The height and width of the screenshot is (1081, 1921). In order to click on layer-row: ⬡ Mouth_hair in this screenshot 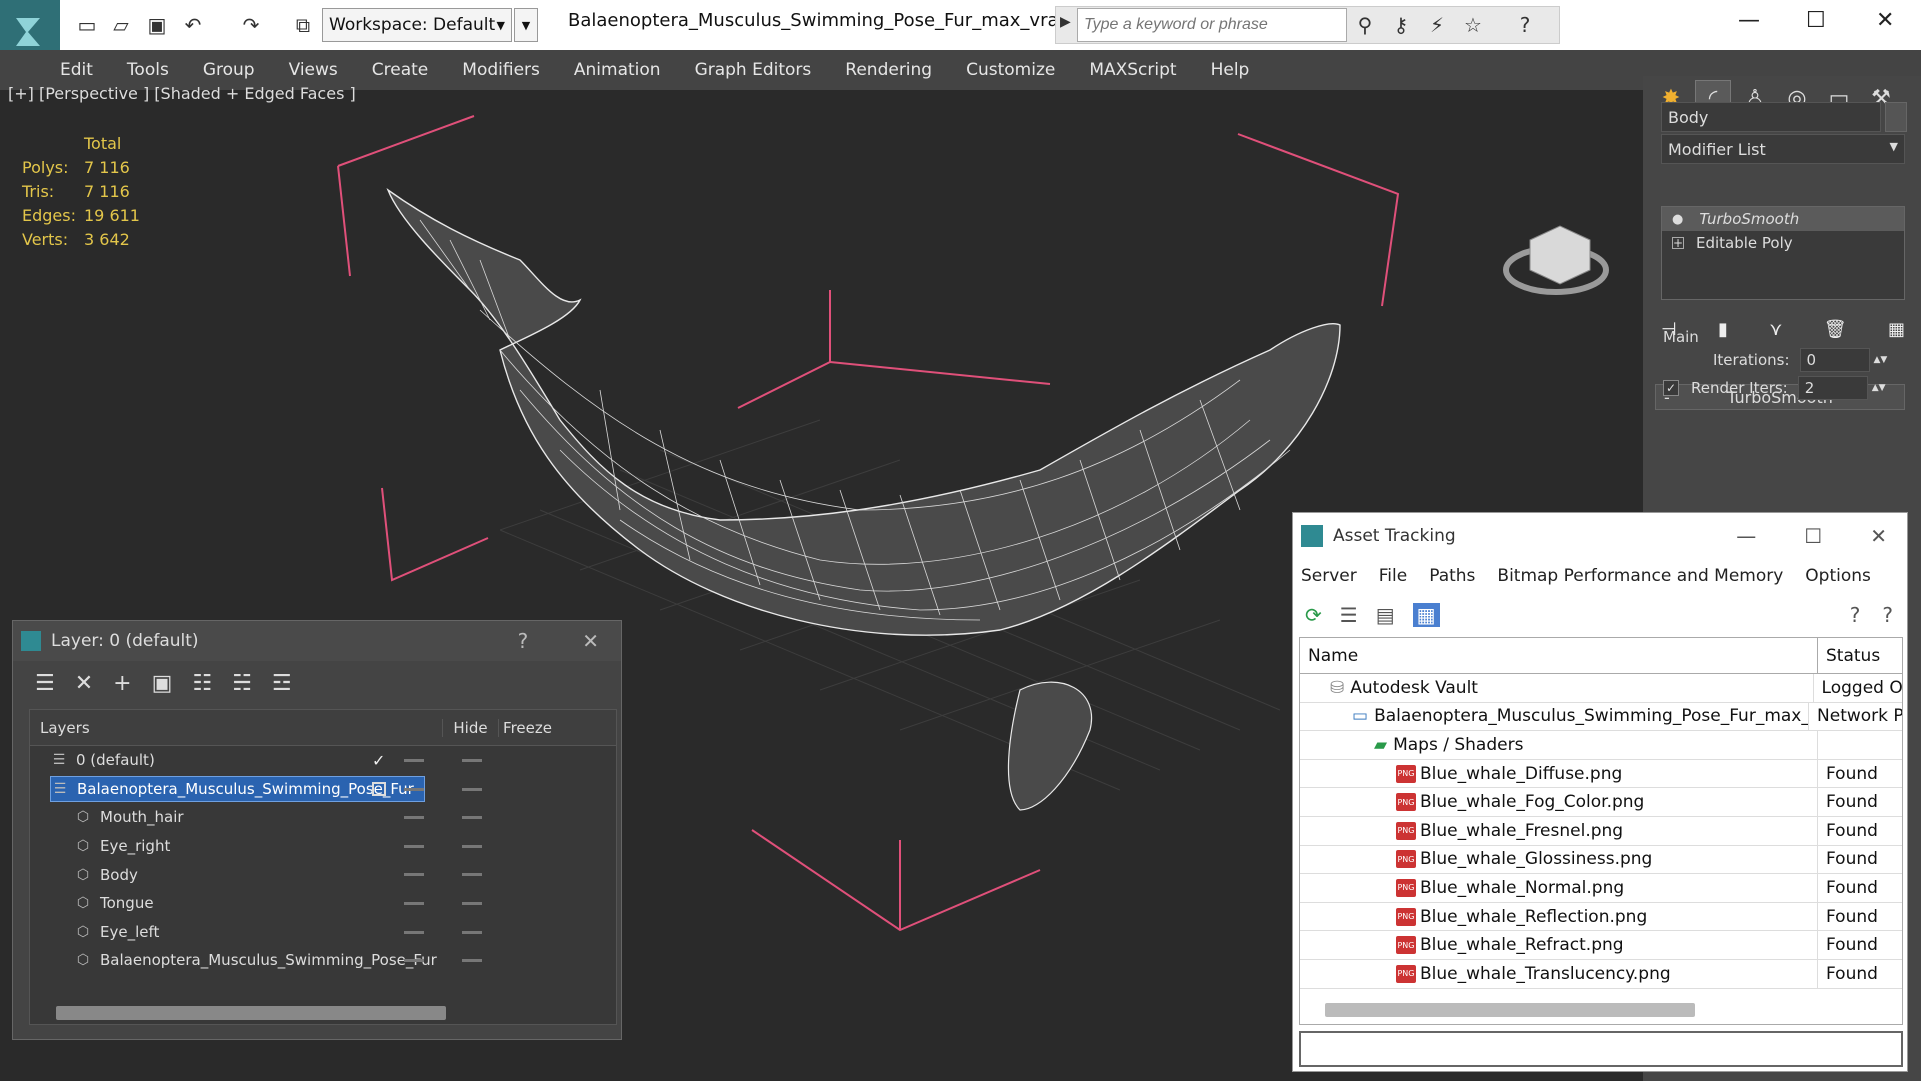, I will do `click(323, 817)`.